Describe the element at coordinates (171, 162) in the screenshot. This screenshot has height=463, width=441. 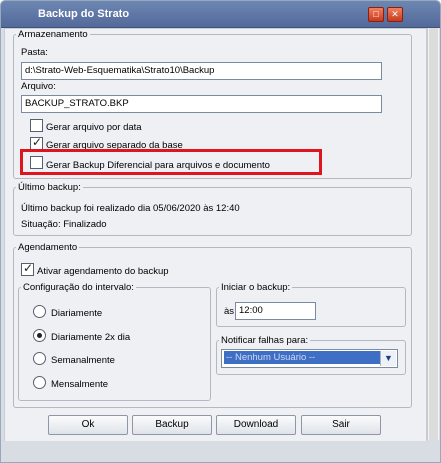
I see `highlight-box` at that location.